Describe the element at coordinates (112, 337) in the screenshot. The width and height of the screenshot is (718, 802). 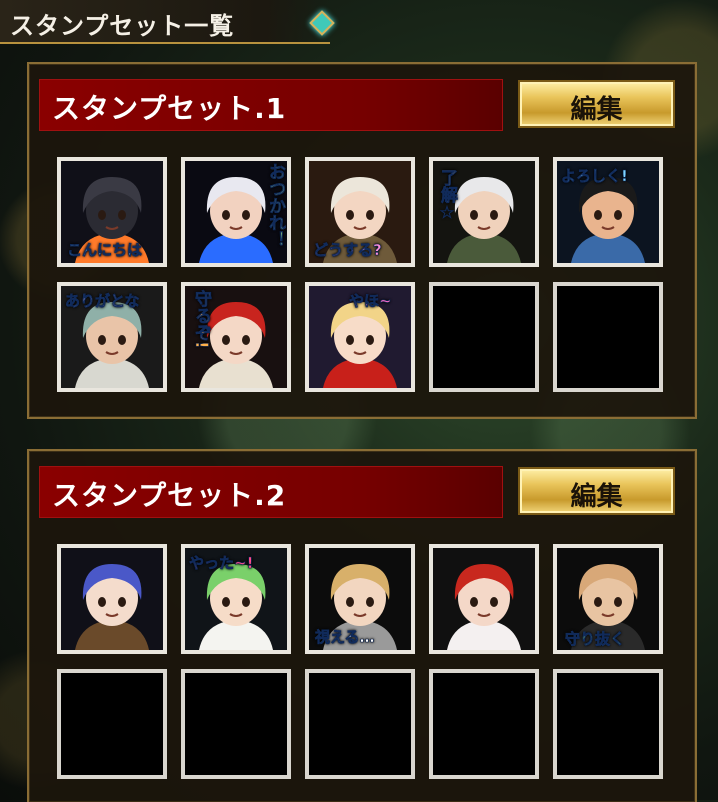
I see `stamp-slot: ありがとな` at that location.